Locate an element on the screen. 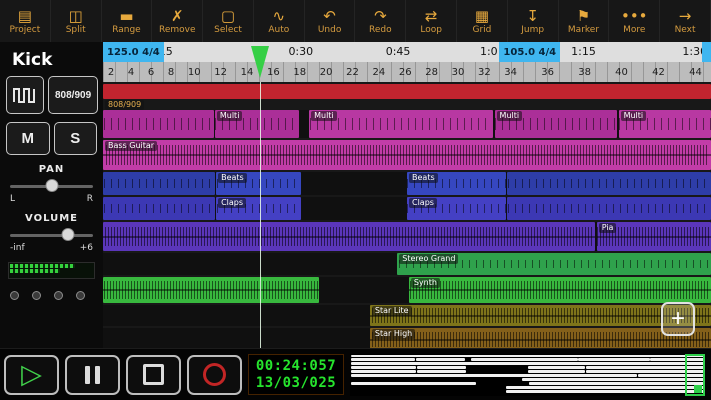 The image size is (711, 400). minimap is located at coordinates (527, 374).